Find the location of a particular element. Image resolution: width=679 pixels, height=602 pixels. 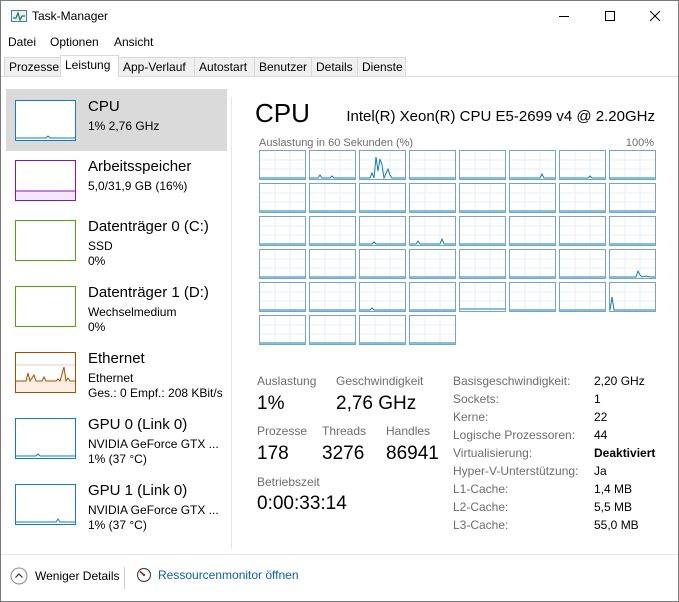

tab-benutzer: Benutzer is located at coordinates (283, 66).